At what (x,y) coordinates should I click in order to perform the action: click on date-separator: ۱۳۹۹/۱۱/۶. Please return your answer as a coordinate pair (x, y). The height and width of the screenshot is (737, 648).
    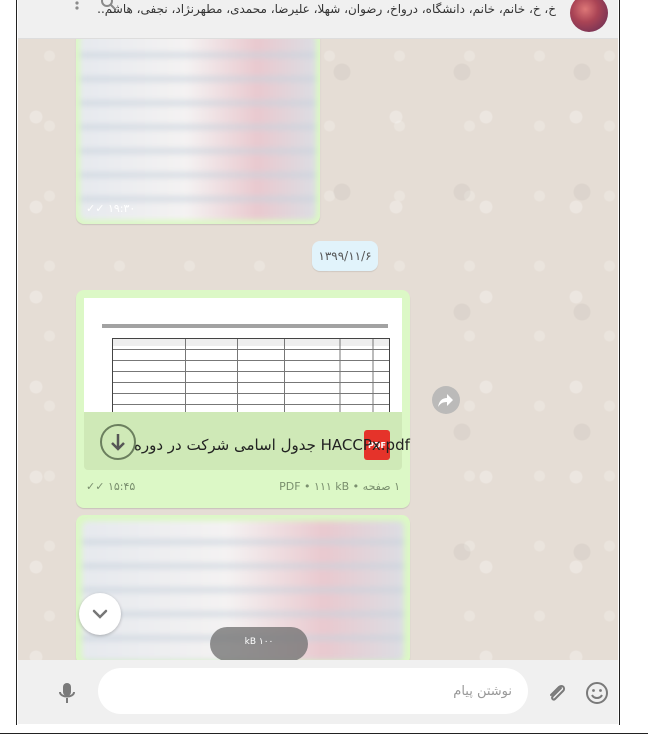
    Looking at the image, I should click on (345, 256).